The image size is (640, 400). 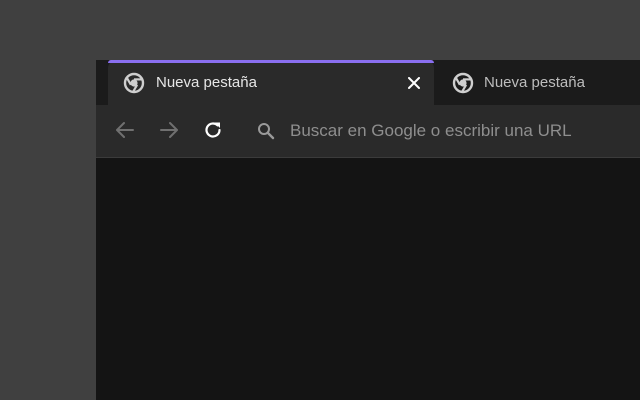 I want to click on omnibox: Buscar en Google o escribir una URL, so click(x=444, y=131).